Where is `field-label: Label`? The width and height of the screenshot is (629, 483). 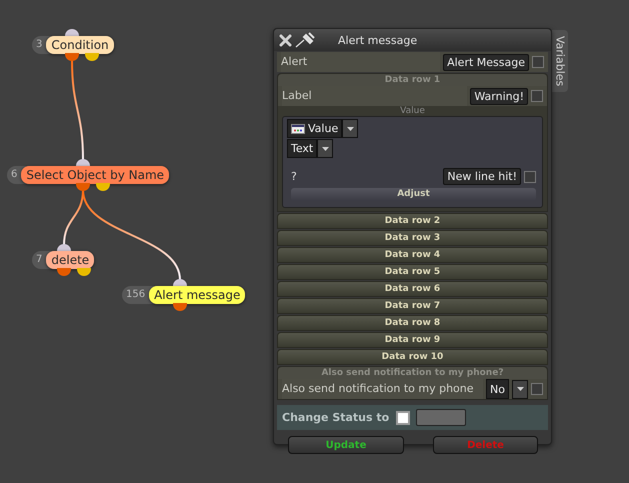 field-label: Label is located at coordinates (375, 96).